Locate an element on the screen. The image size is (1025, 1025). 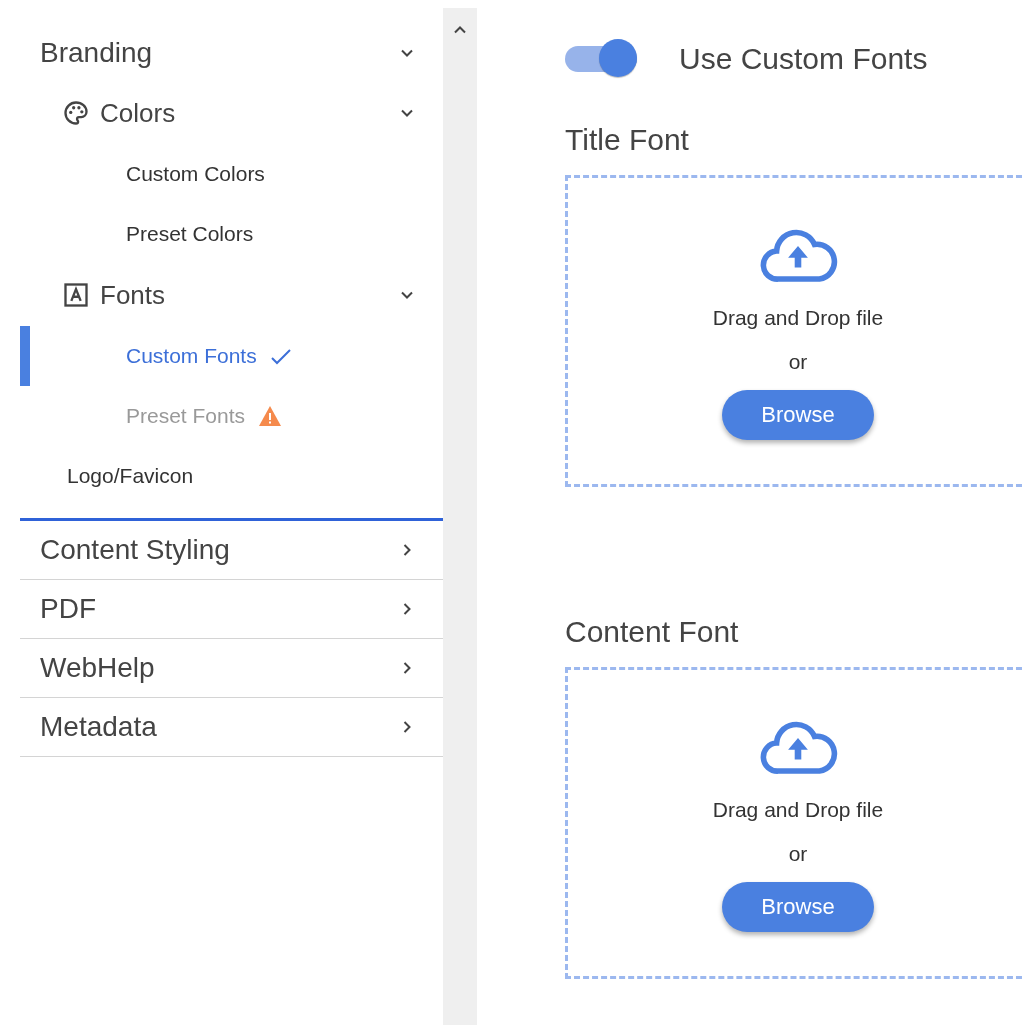
section-title: Branding is located at coordinates (96, 53).